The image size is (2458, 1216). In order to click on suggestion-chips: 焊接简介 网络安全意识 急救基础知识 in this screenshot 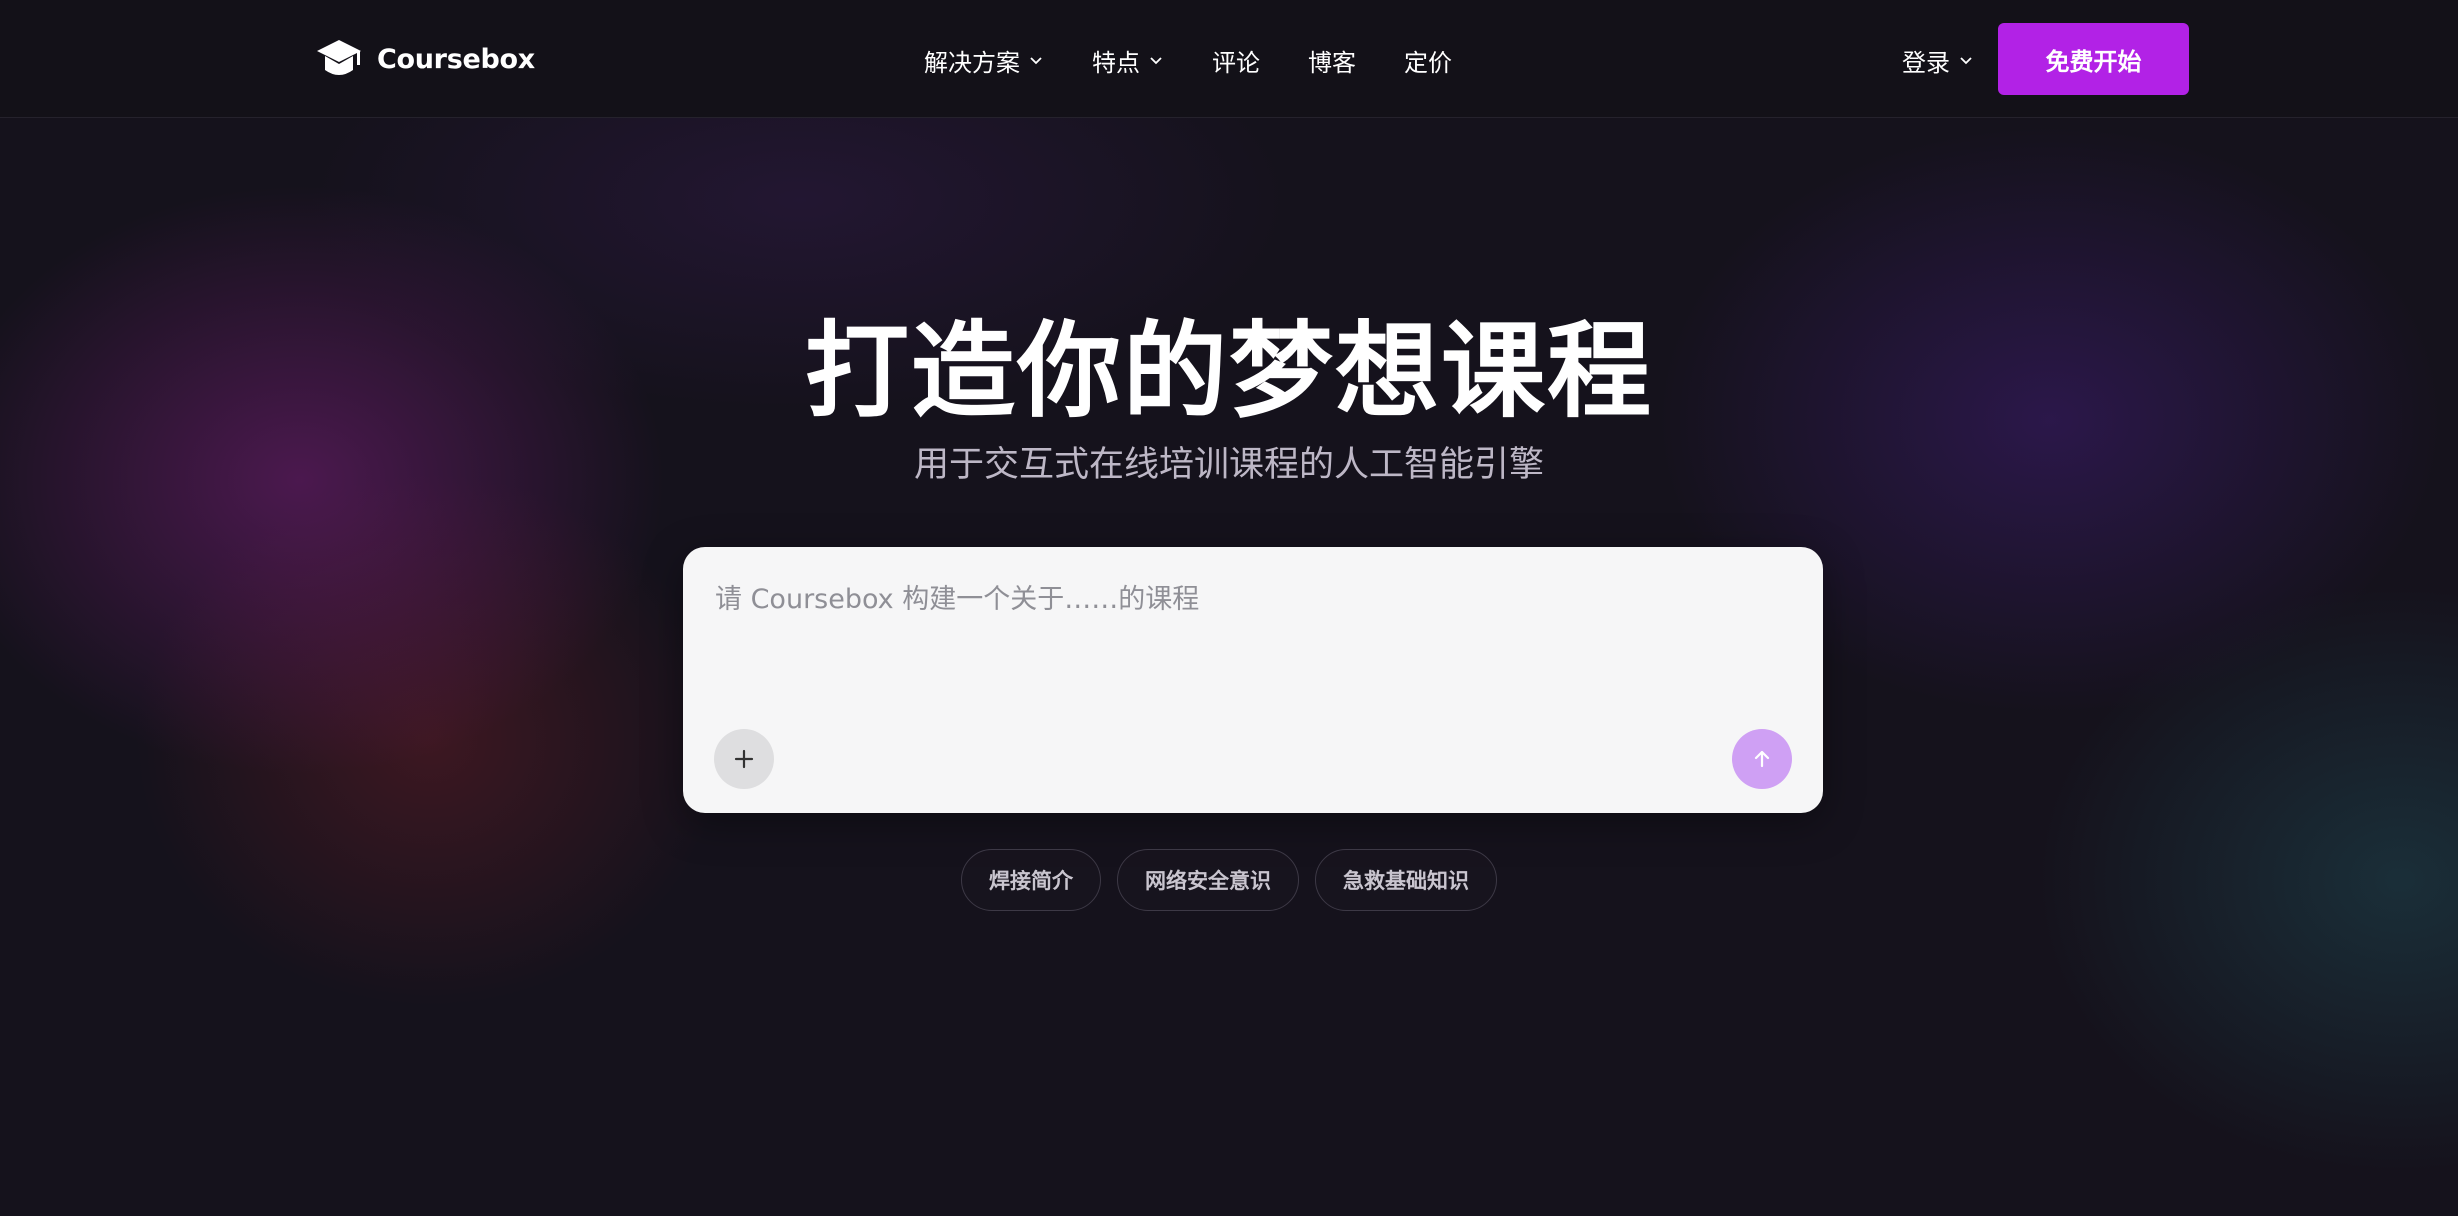, I will do `click(1229, 880)`.